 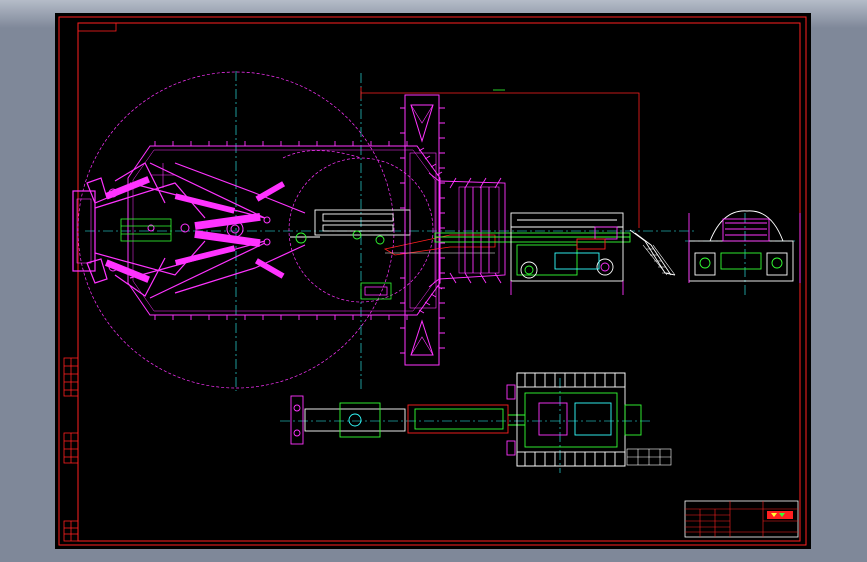 What do you see at coordinates (741, 519) in the screenshot?
I see `title-block` at bounding box center [741, 519].